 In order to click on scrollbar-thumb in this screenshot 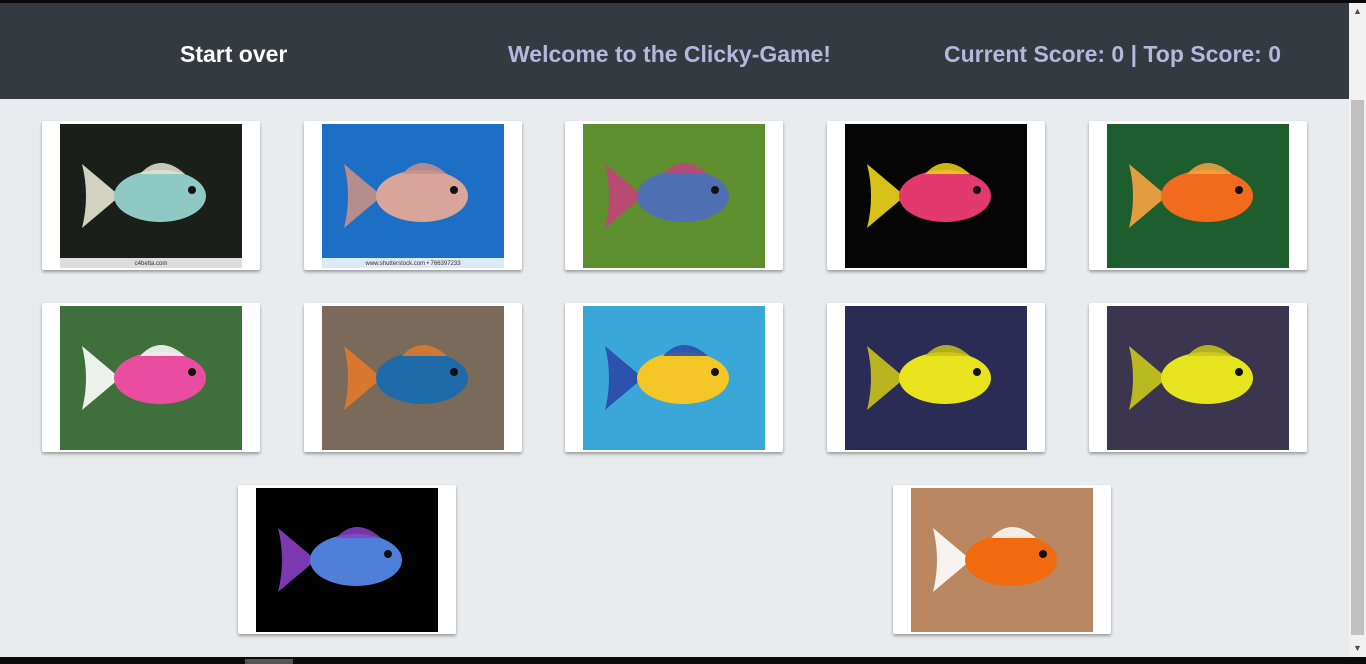, I will do `click(1357, 367)`.